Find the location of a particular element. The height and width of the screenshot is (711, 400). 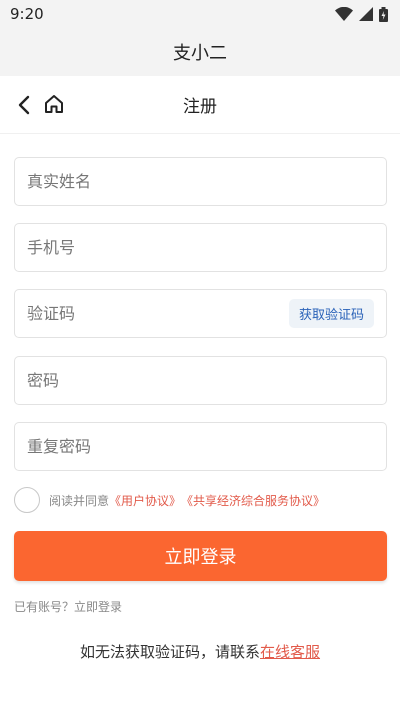

online-service-link: 在线客服 is located at coordinates (290, 652).